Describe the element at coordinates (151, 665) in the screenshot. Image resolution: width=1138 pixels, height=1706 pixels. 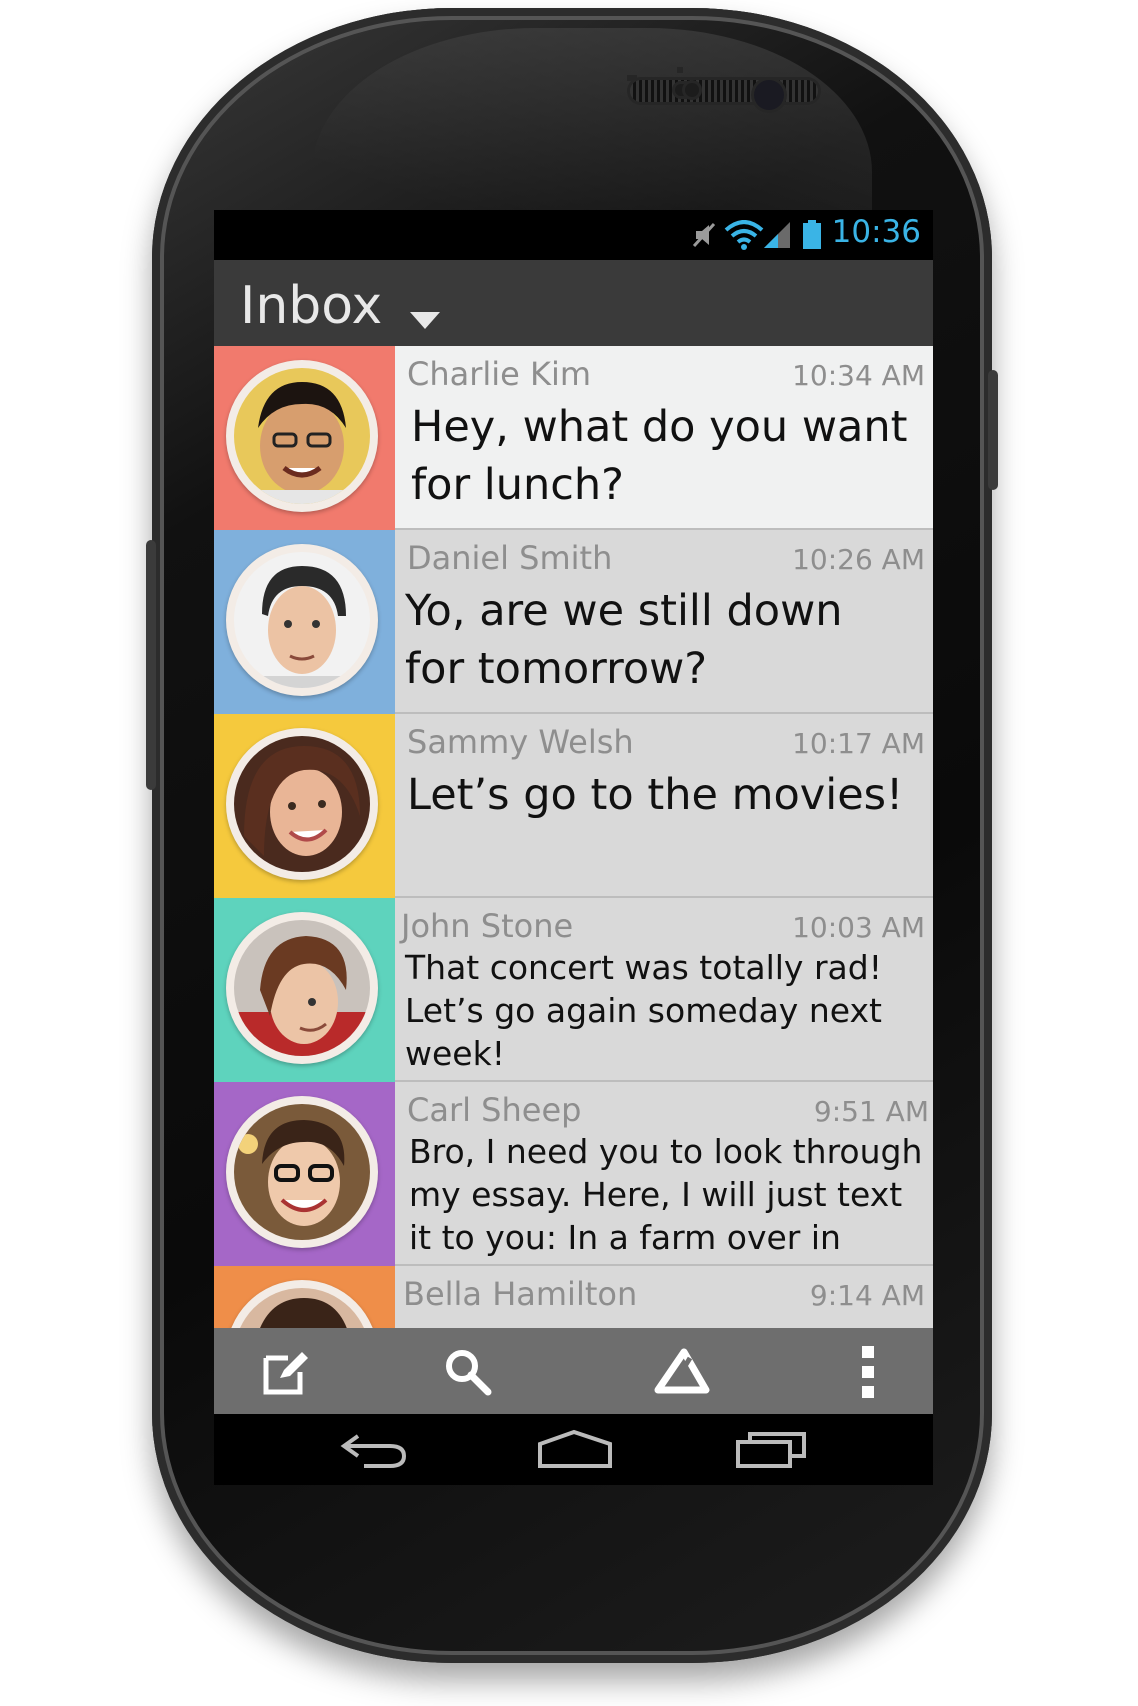
I see `volume-rocker` at that location.